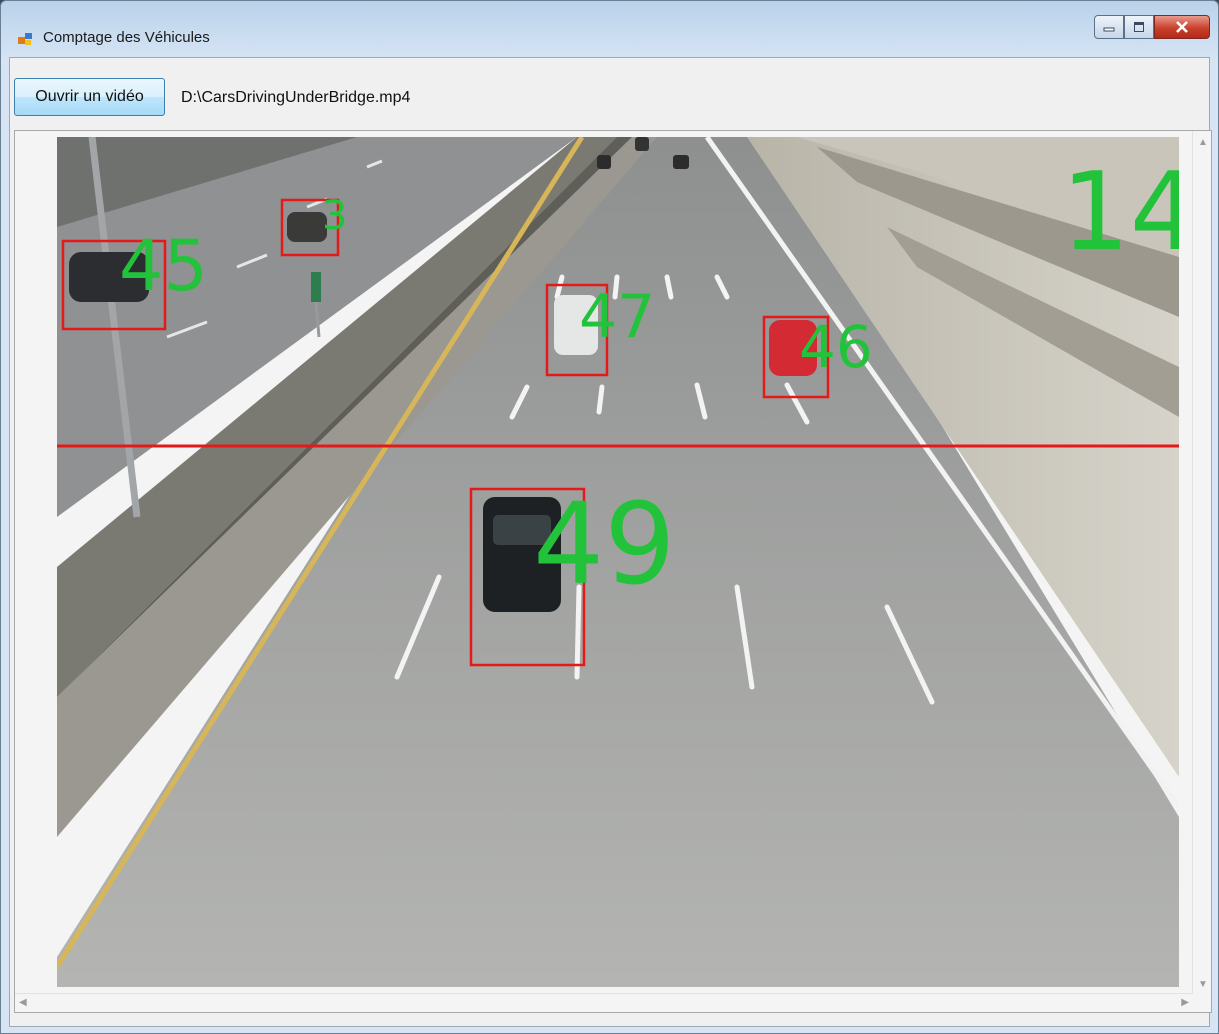 This screenshot has height=1034, width=1219. I want to click on detection-id: 3, so click(334, 216).